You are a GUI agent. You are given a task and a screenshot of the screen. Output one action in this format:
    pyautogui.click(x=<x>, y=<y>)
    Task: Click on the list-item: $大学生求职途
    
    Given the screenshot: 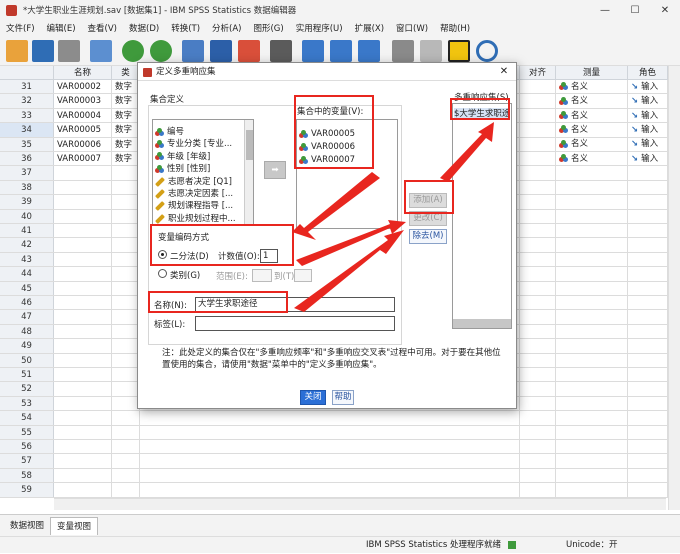 What is the action you would take?
    pyautogui.click(x=482, y=114)
    